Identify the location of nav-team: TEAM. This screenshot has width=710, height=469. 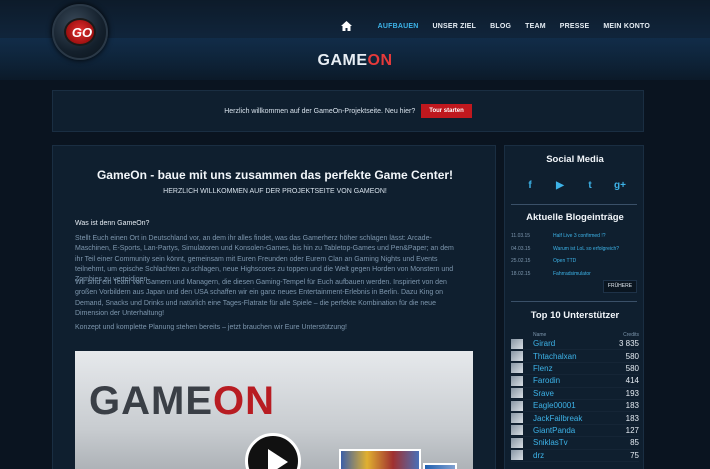
(535, 26).